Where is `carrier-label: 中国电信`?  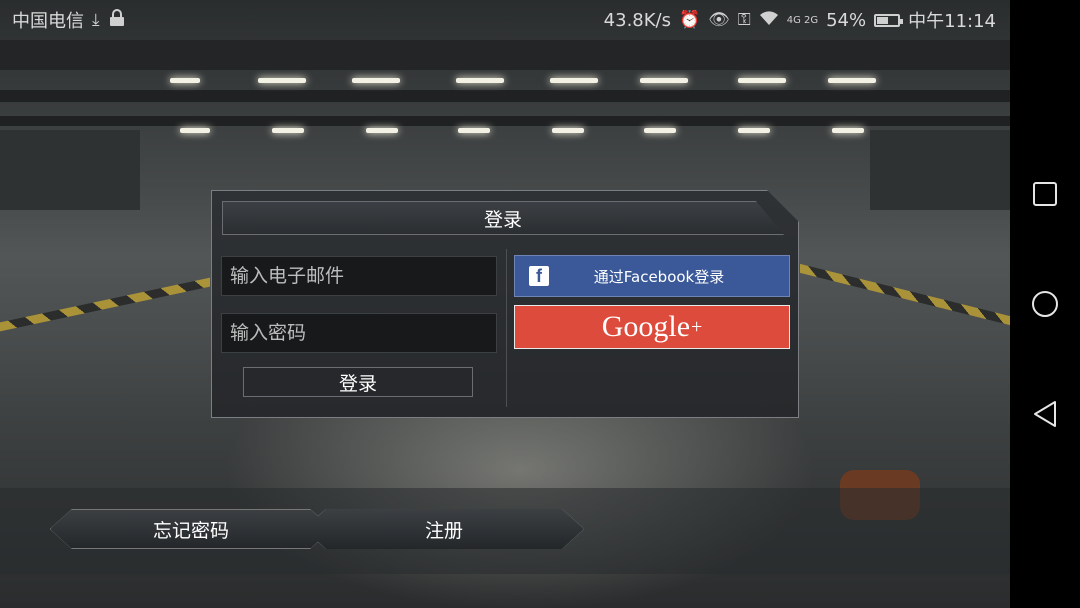 carrier-label: 中国电信 is located at coordinates (48, 21).